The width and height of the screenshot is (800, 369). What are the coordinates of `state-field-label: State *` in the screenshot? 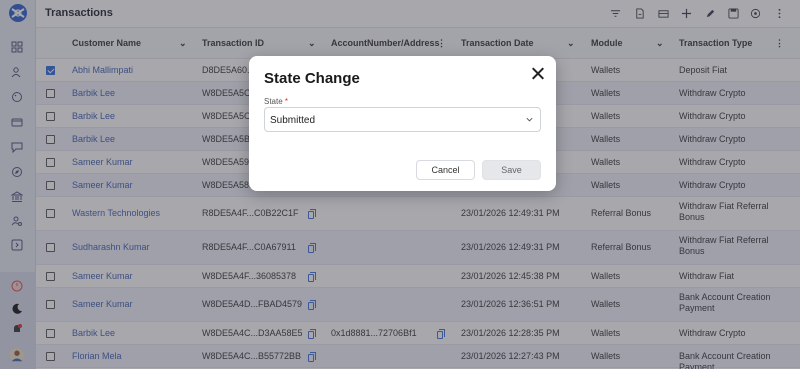 It's located at (276, 101).